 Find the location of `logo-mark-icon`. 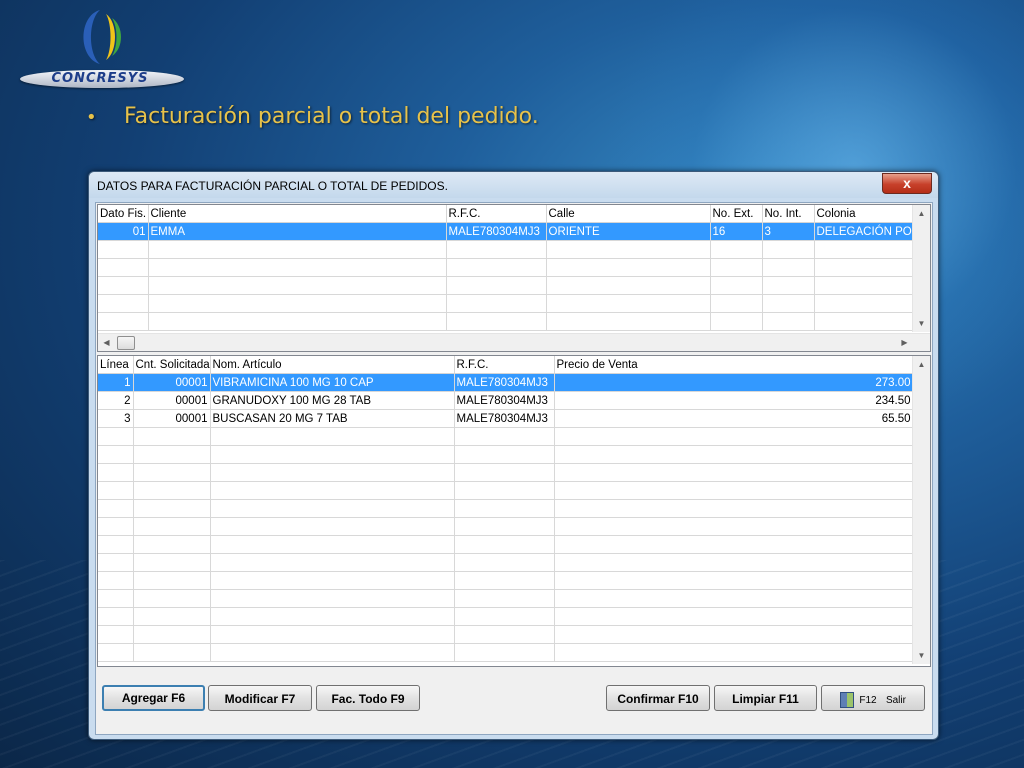

logo-mark-icon is located at coordinates (102, 37).